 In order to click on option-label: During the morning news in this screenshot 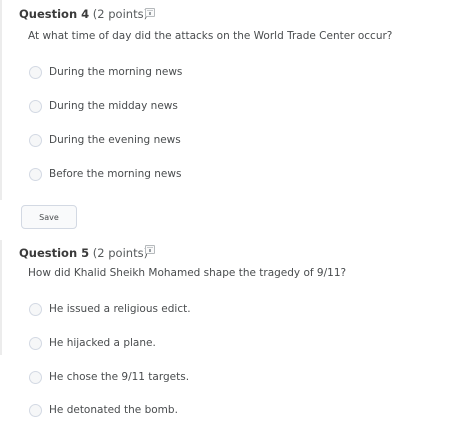, I will do `click(116, 72)`.